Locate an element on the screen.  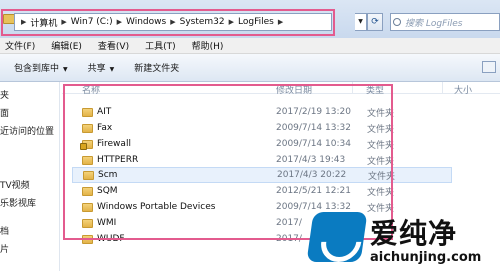
include-library-label: 包含到库中 is located at coordinates (37, 69).